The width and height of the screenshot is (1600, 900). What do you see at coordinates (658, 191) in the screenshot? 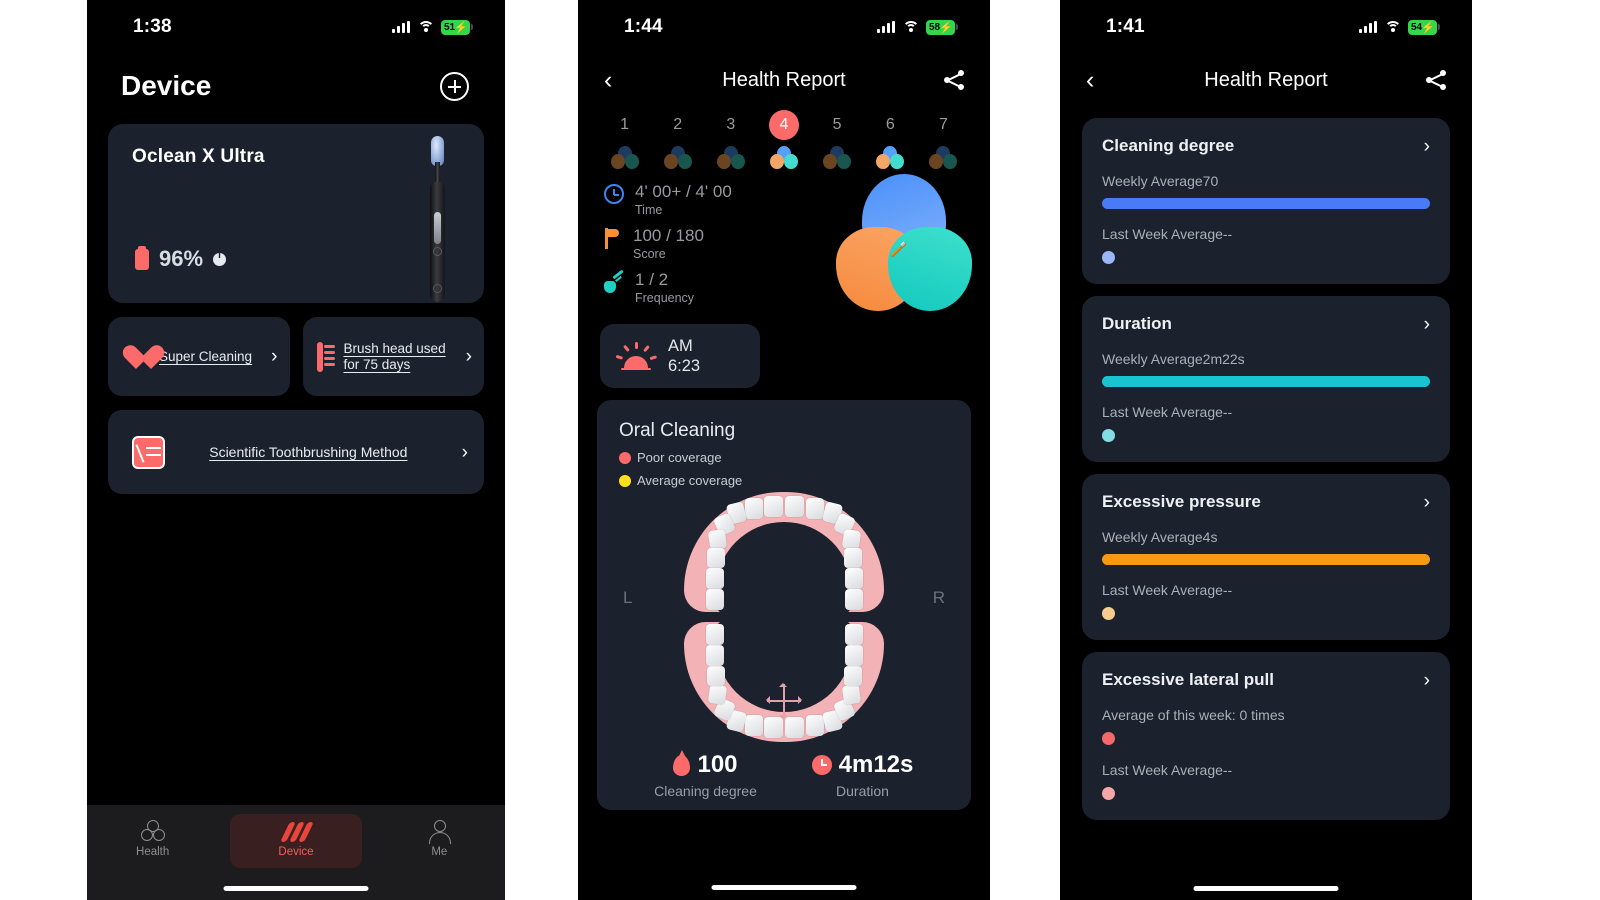
I see `summary-value: 4' 00+` at bounding box center [658, 191].